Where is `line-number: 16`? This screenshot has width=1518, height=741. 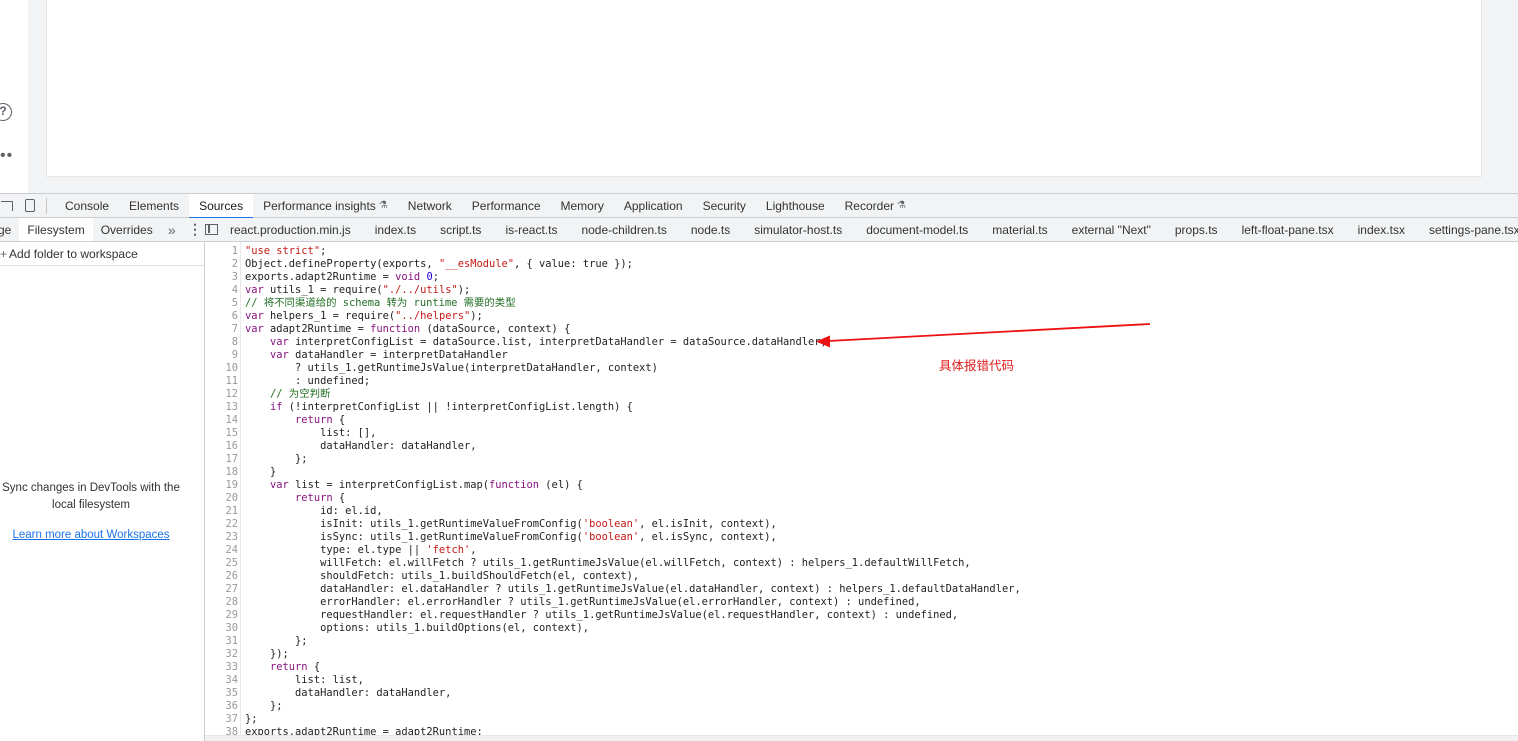 line-number: 16 is located at coordinates (221, 446).